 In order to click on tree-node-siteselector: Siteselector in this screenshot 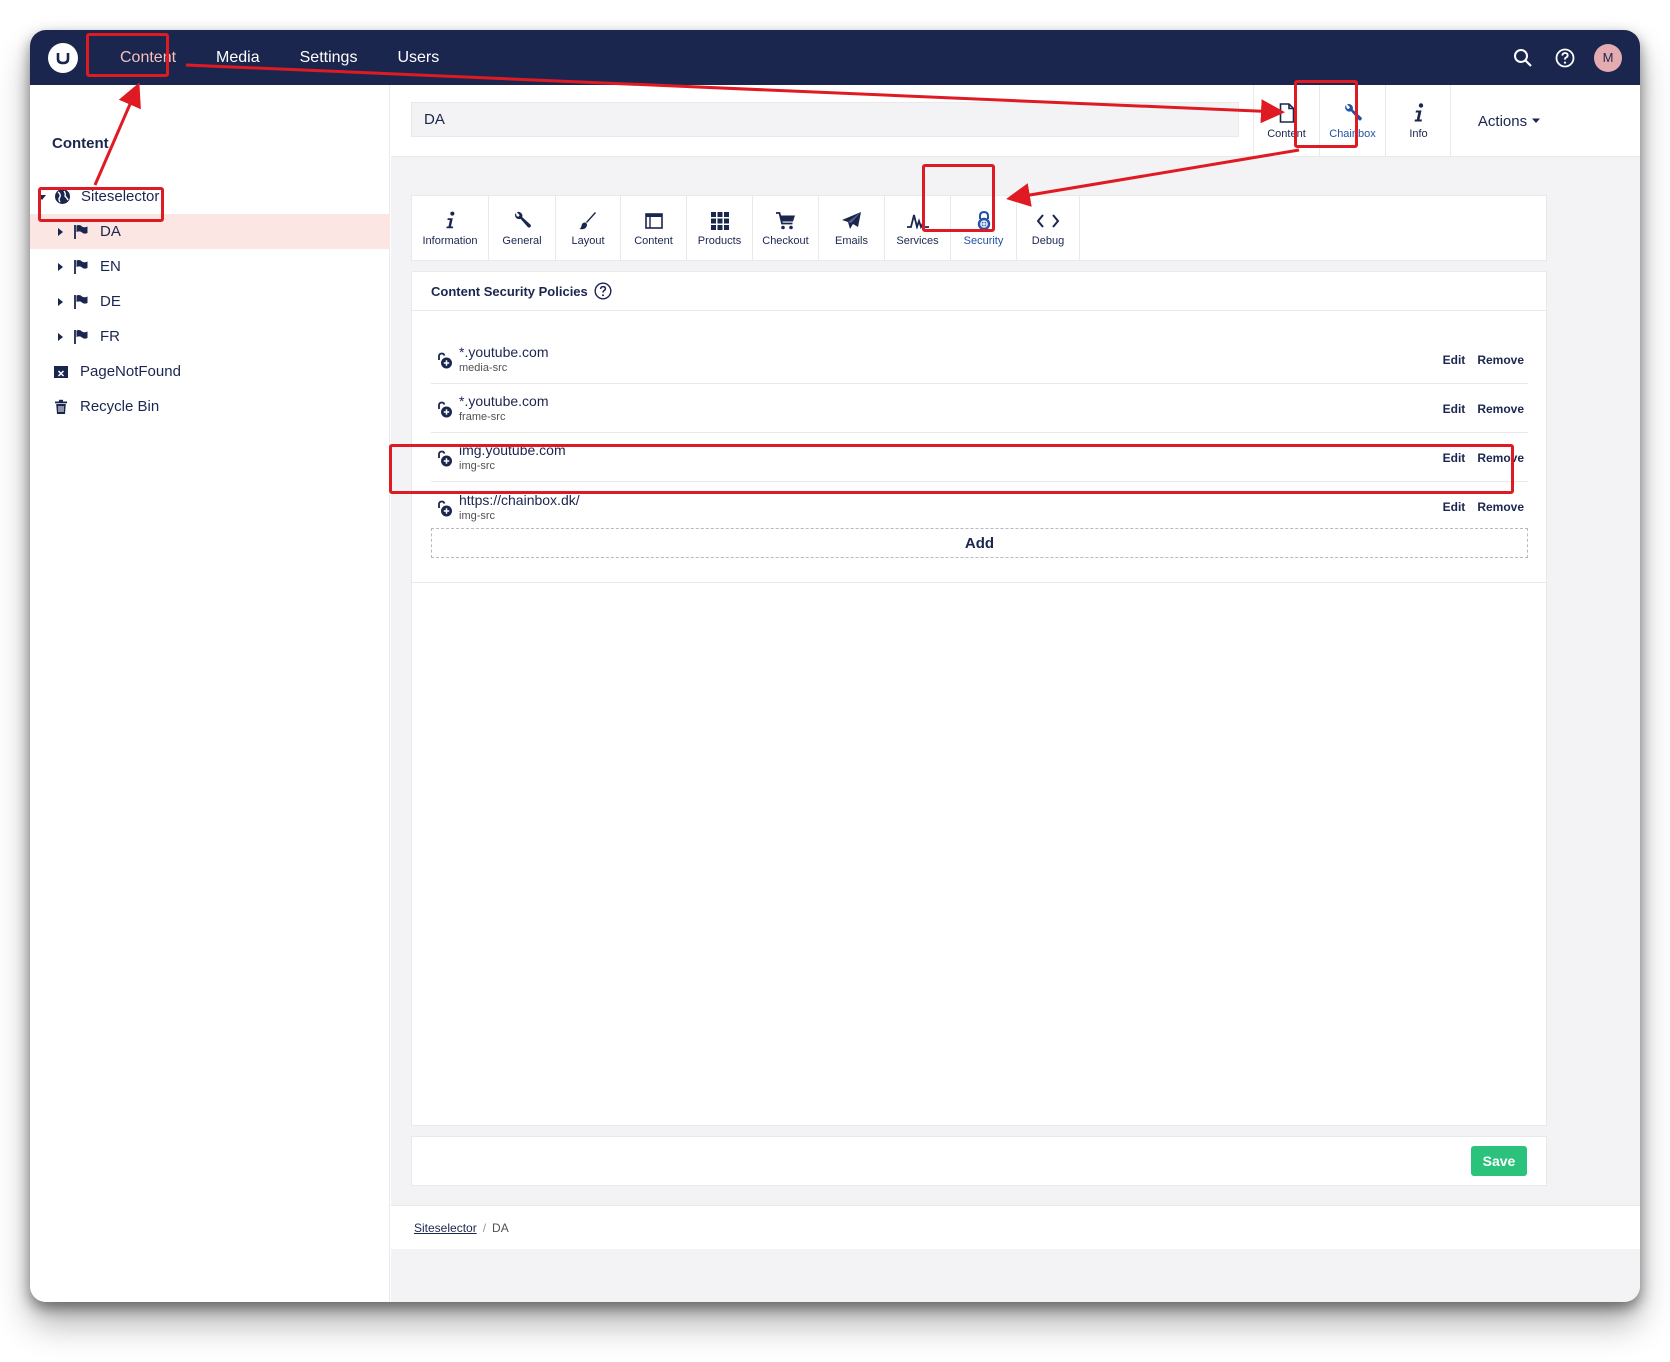, I will do `click(210, 196)`.